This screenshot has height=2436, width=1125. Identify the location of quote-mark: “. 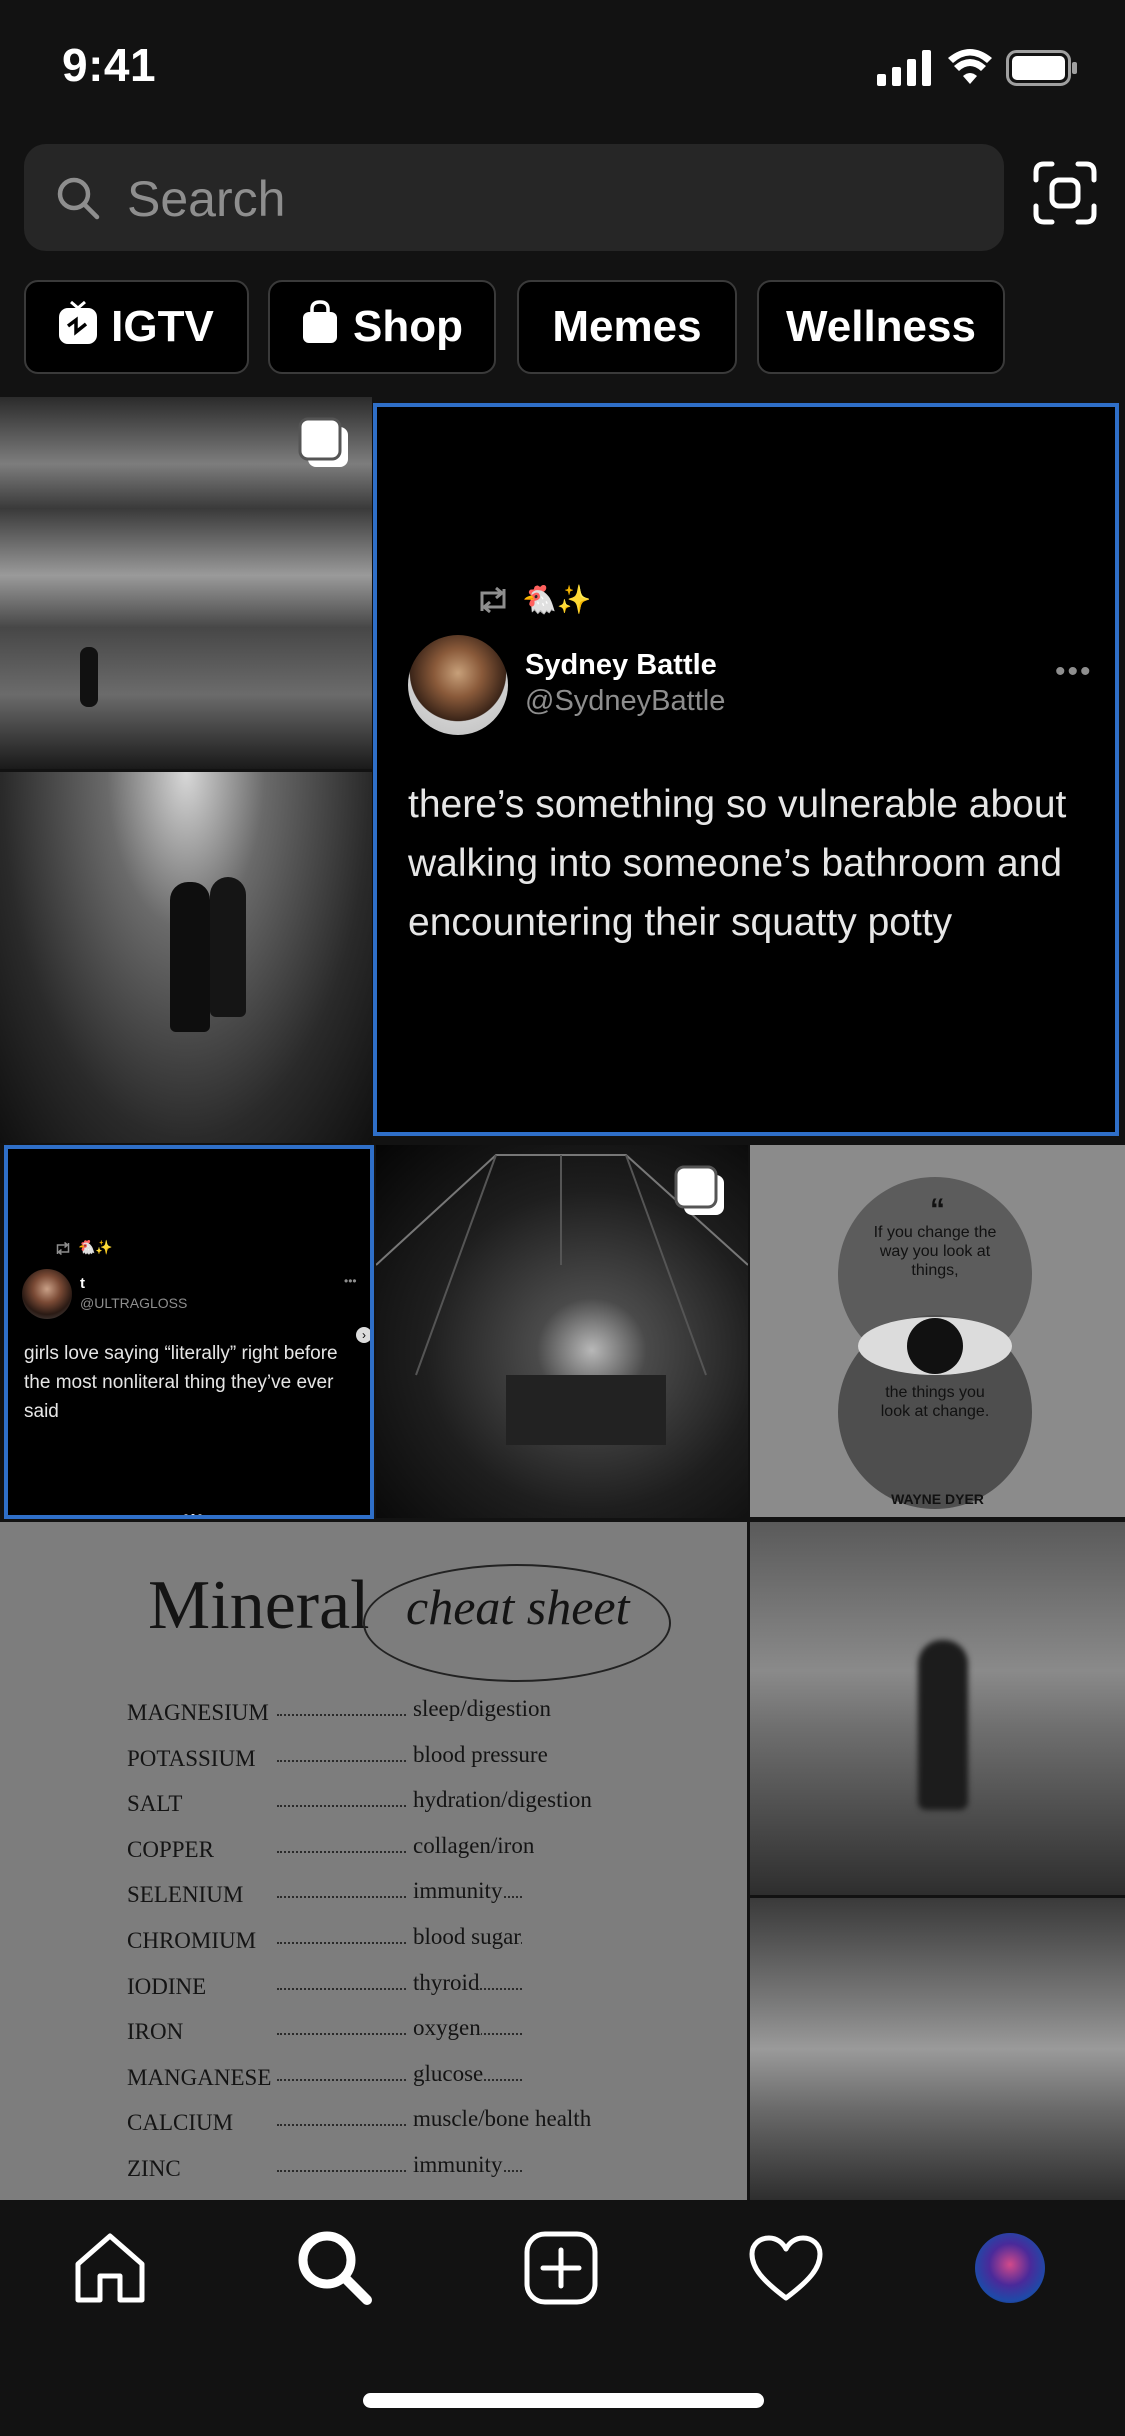
(937, 1209).